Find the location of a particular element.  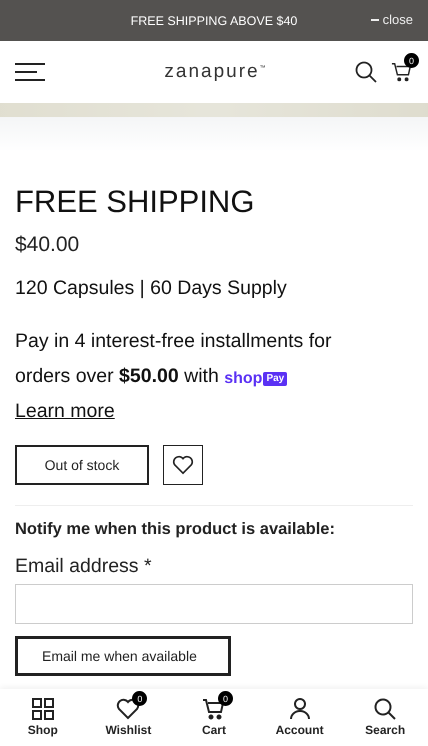

announcement-text: FREE SHIPPING ABOVE $40 is located at coordinates (214, 21).